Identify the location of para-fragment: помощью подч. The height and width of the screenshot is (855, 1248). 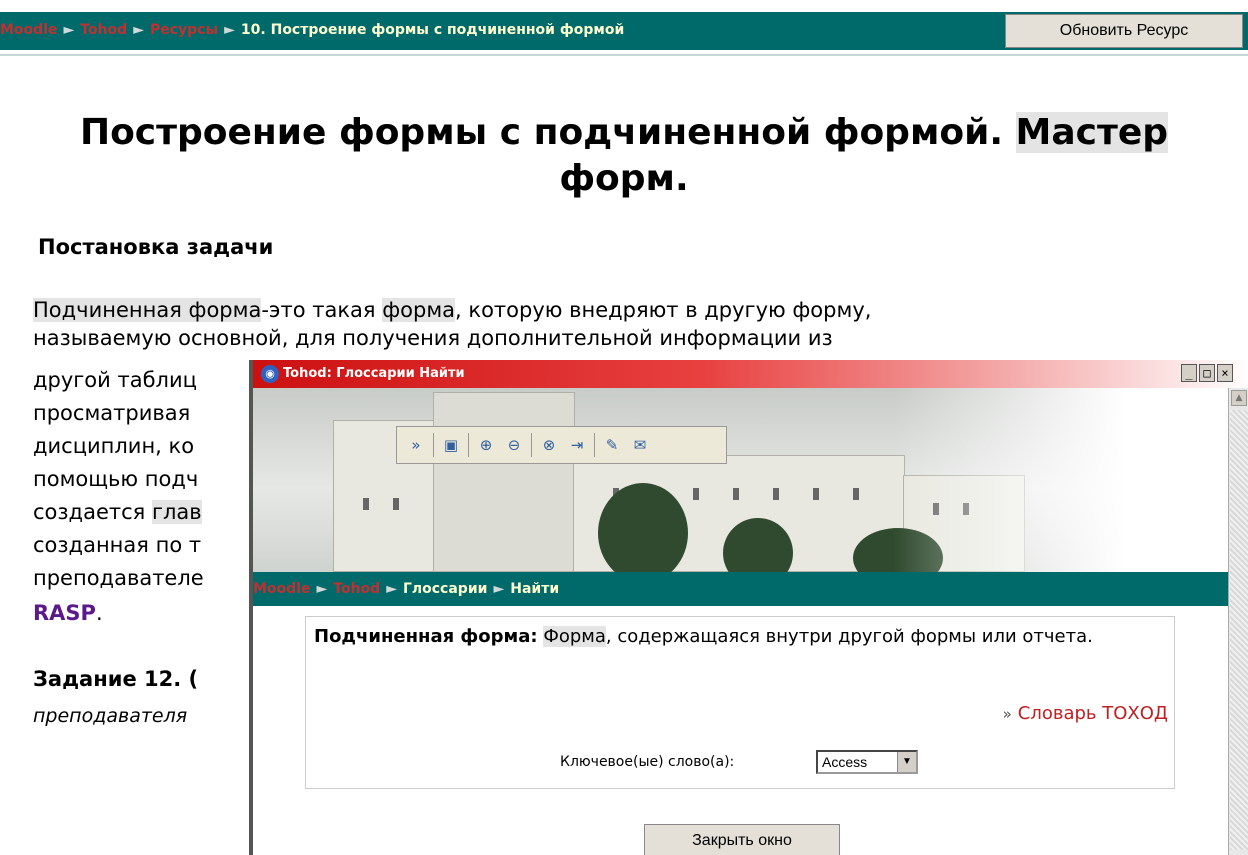
(116, 479).